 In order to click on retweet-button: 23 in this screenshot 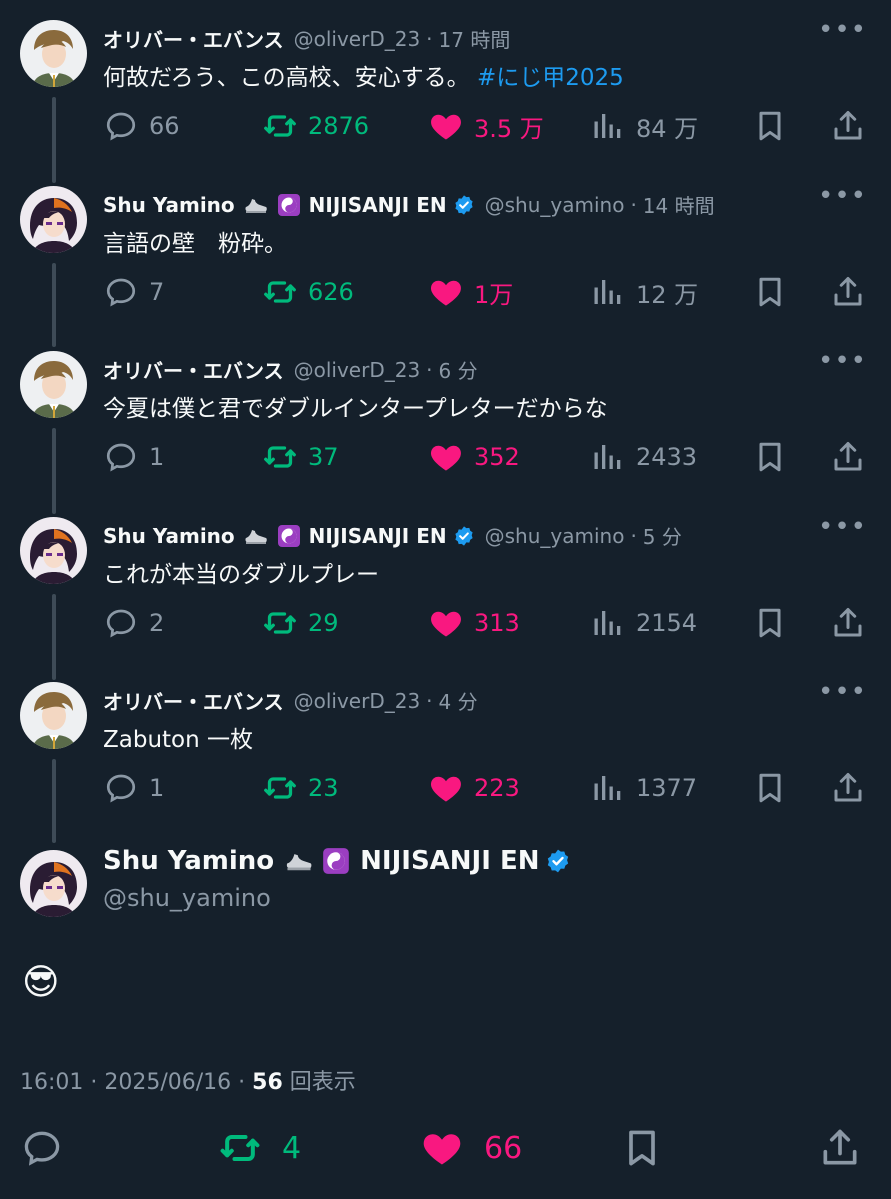, I will do `click(300, 788)`.